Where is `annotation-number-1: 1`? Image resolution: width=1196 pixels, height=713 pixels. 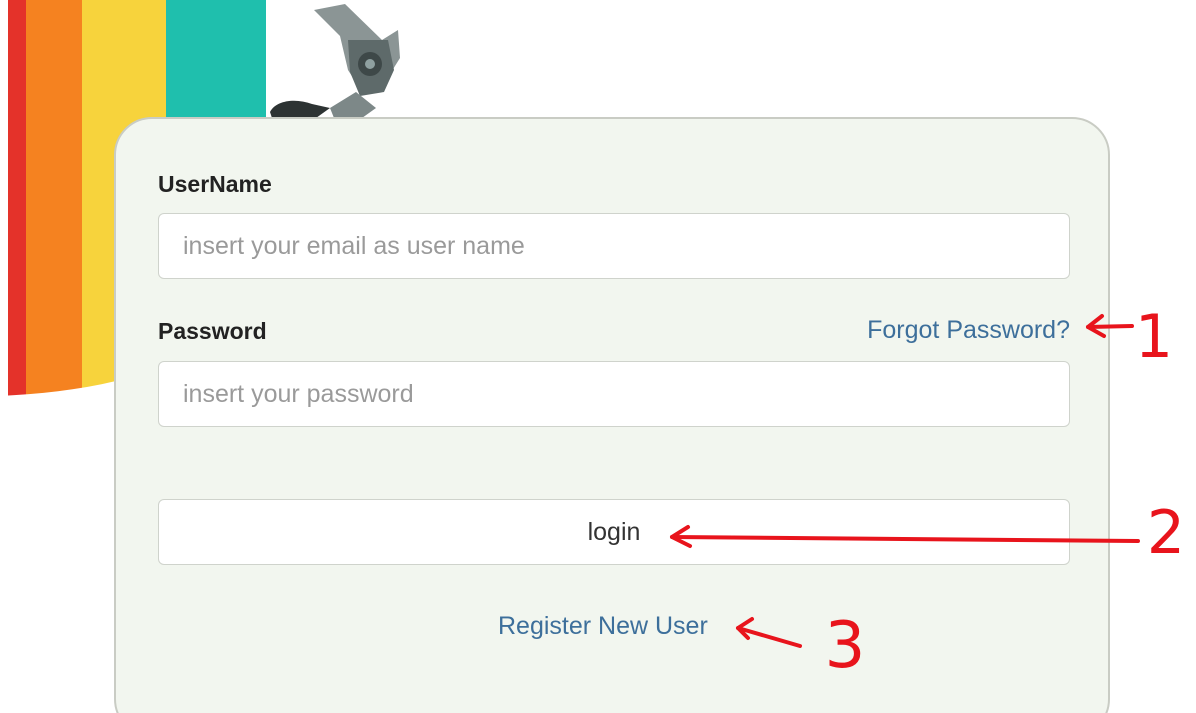
annotation-number-1: 1 is located at coordinates (1154, 337).